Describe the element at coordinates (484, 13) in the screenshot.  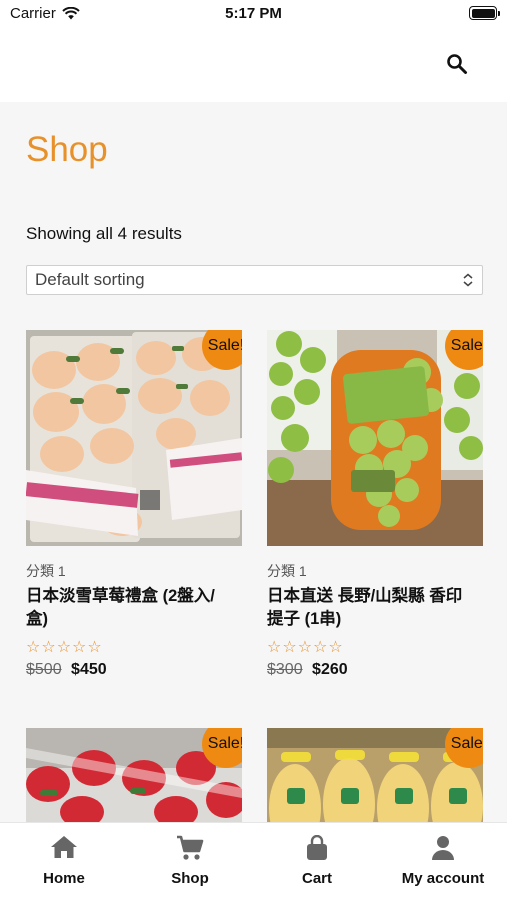
I see `battery-icon` at that location.